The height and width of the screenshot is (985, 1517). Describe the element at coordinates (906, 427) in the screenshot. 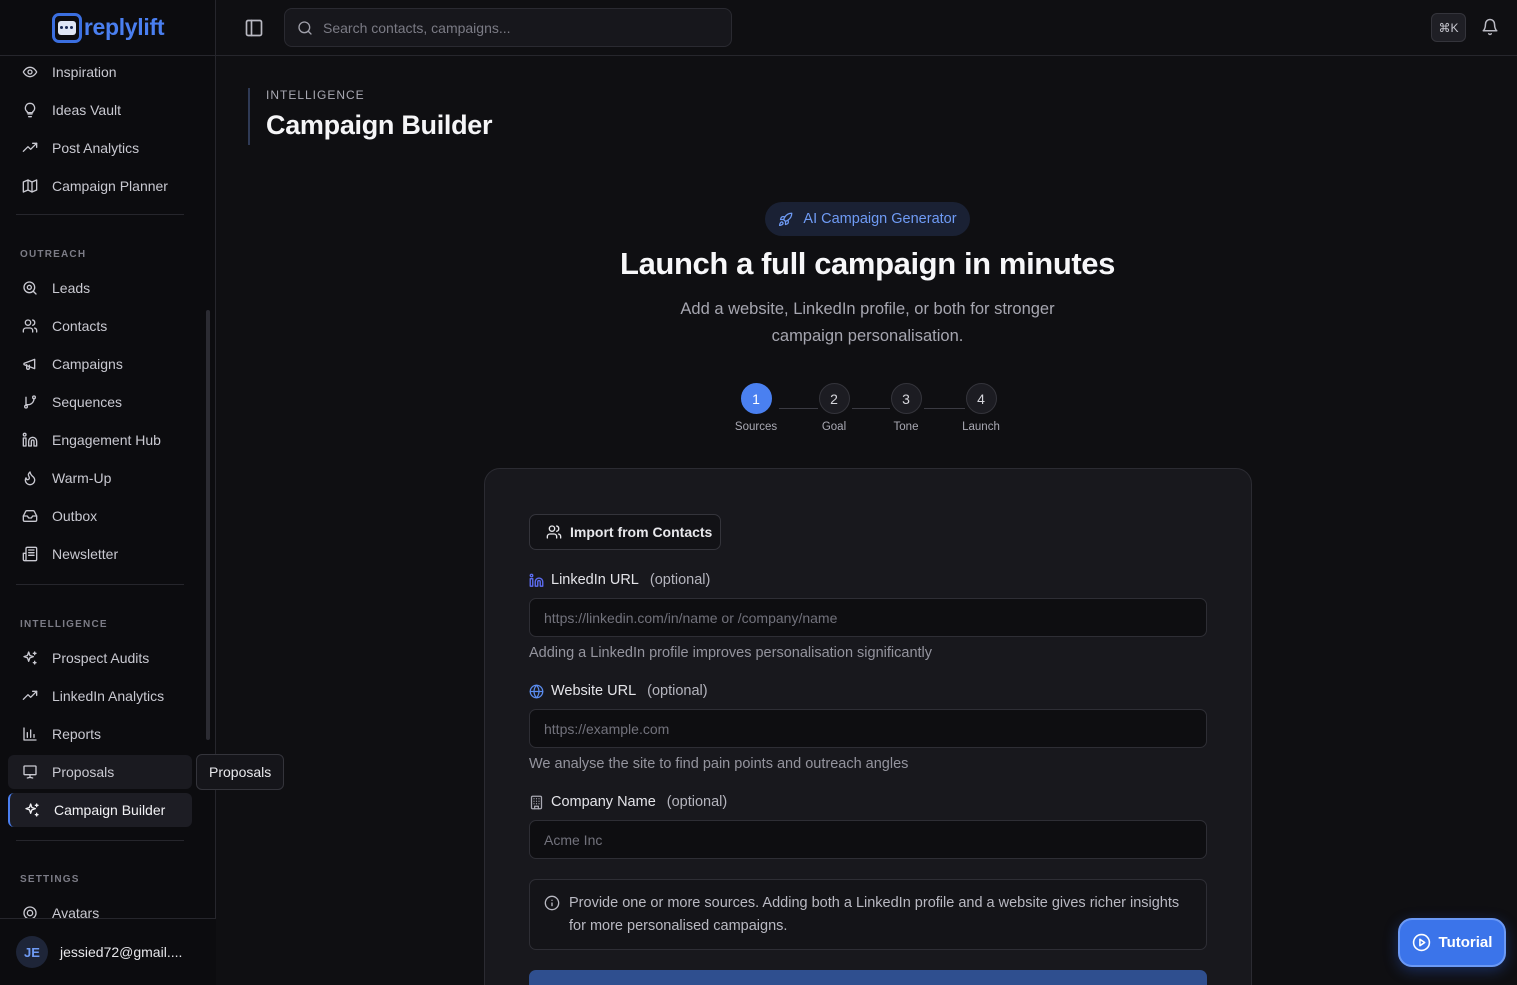

I see `step-label: Tone` at that location.